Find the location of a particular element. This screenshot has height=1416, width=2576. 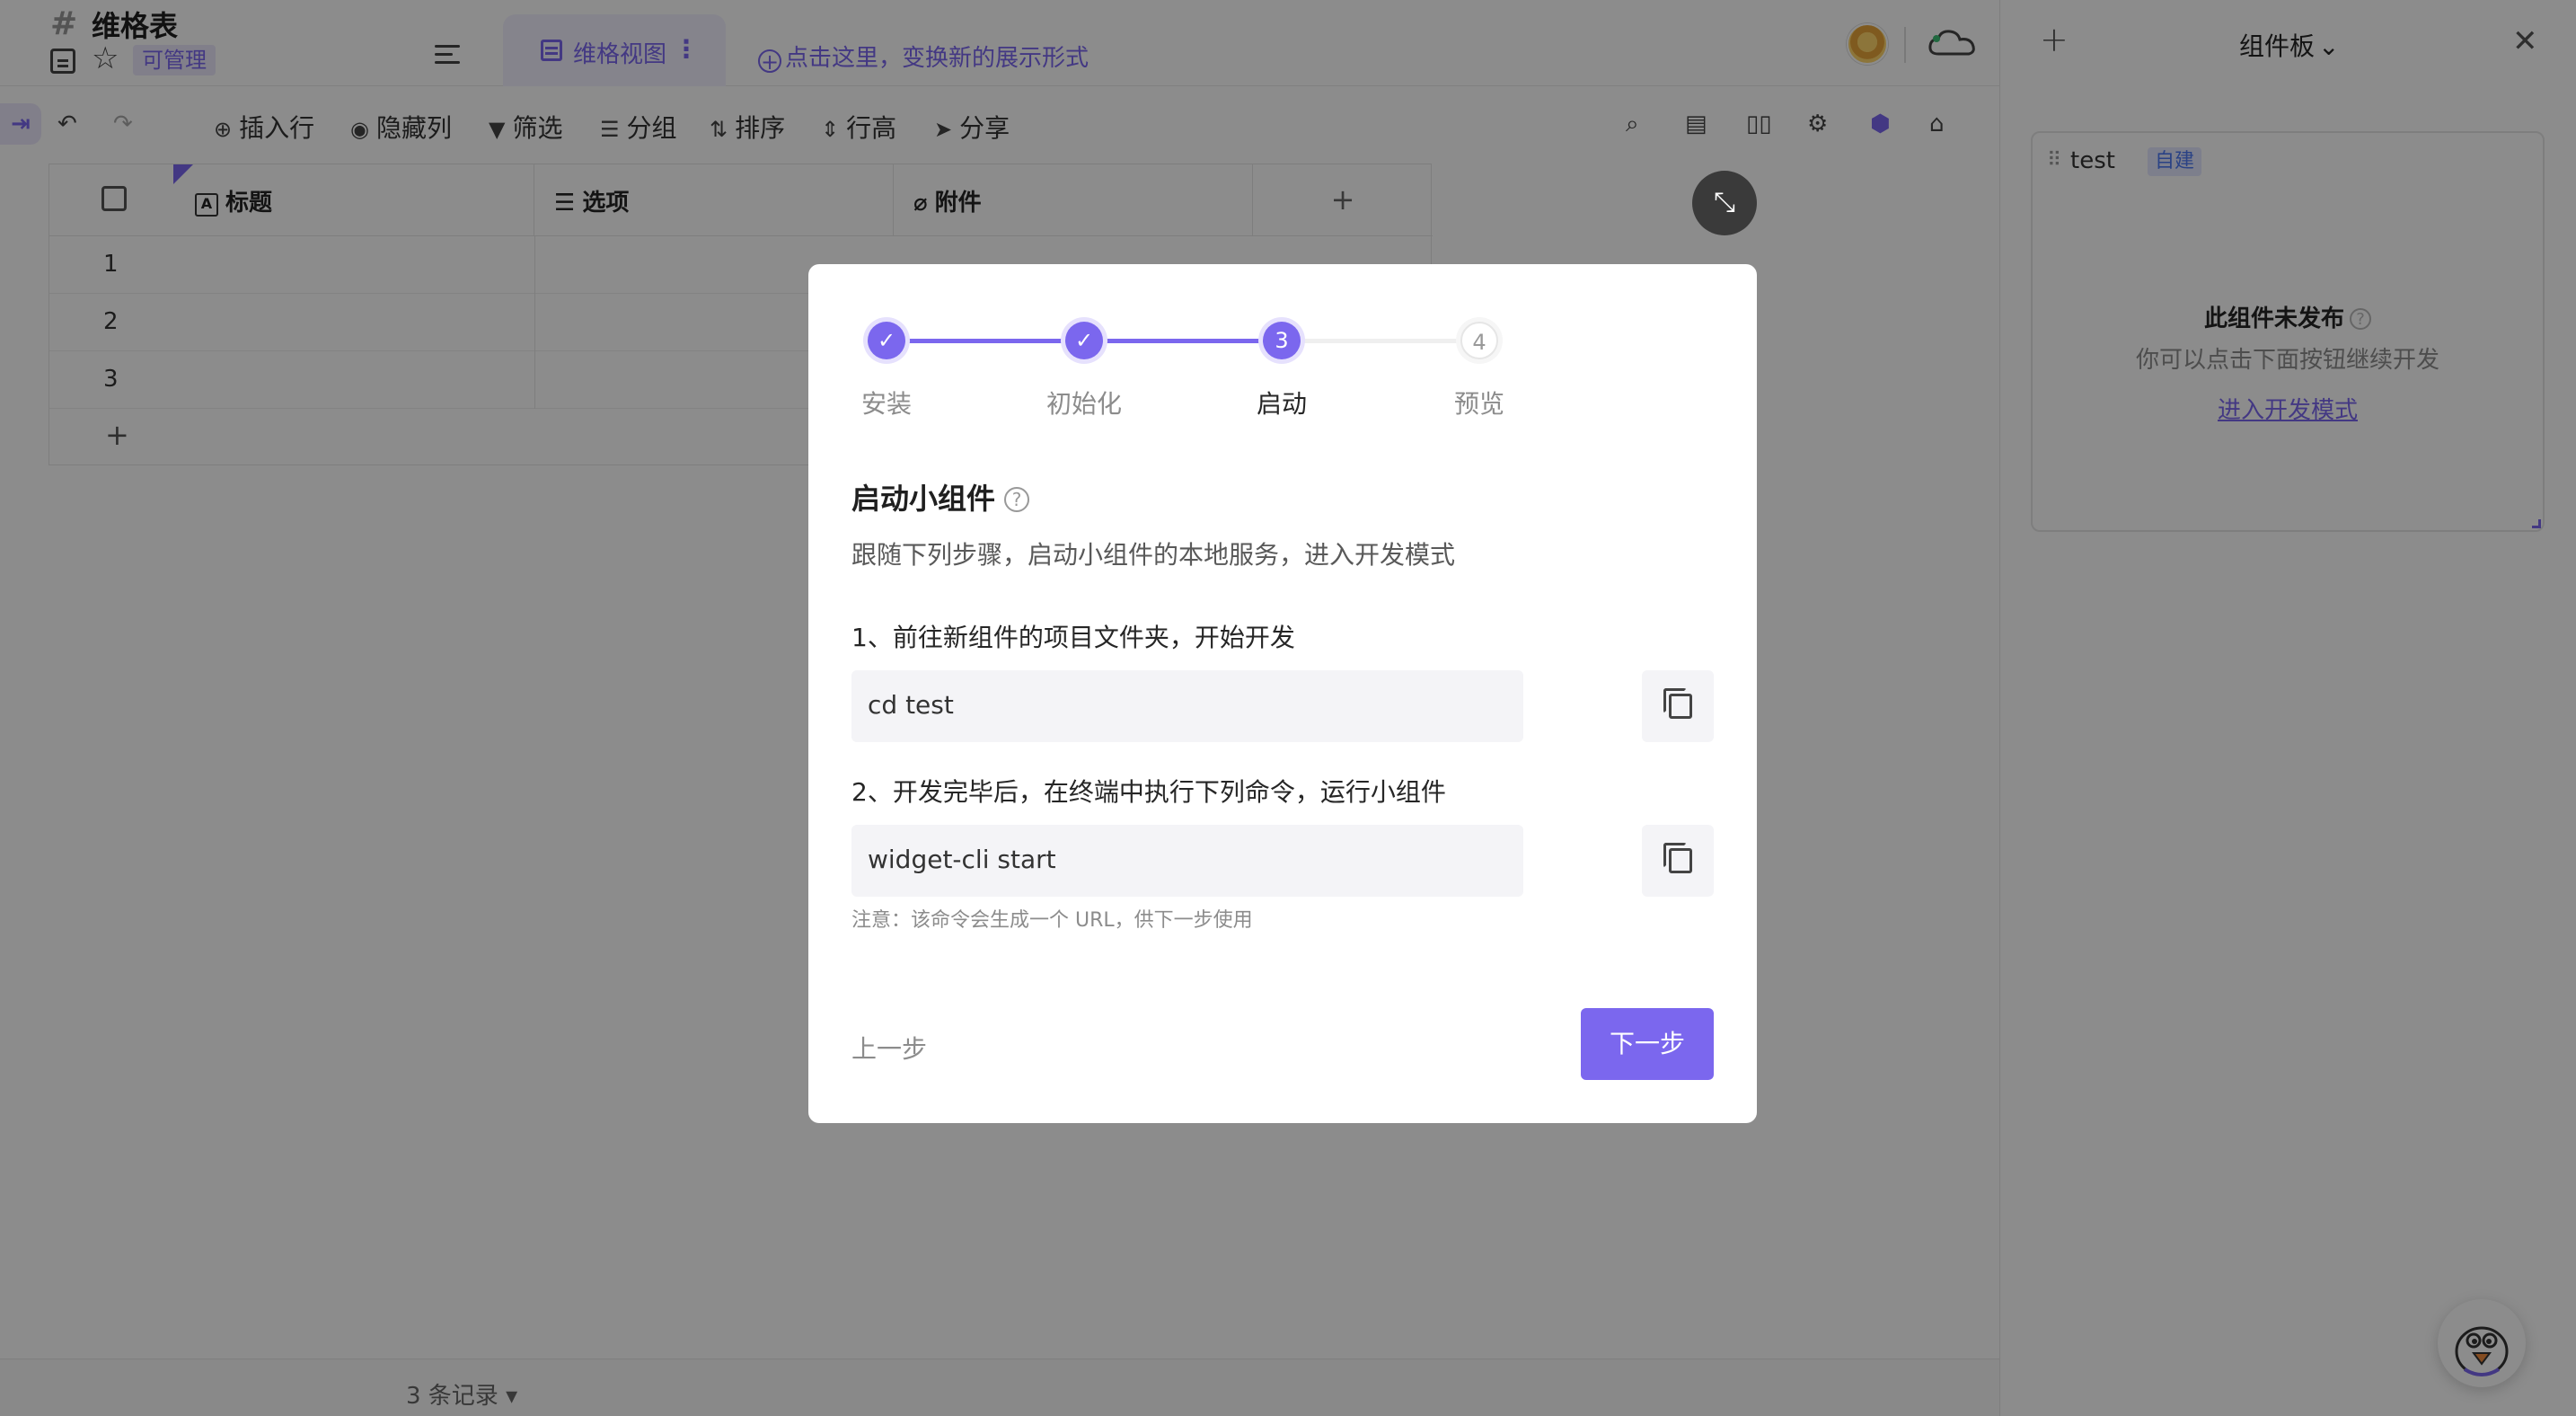

command-note: 注意：该命令会生成一个 URL，供下一步使用 is located at coordinates (1052, 921).